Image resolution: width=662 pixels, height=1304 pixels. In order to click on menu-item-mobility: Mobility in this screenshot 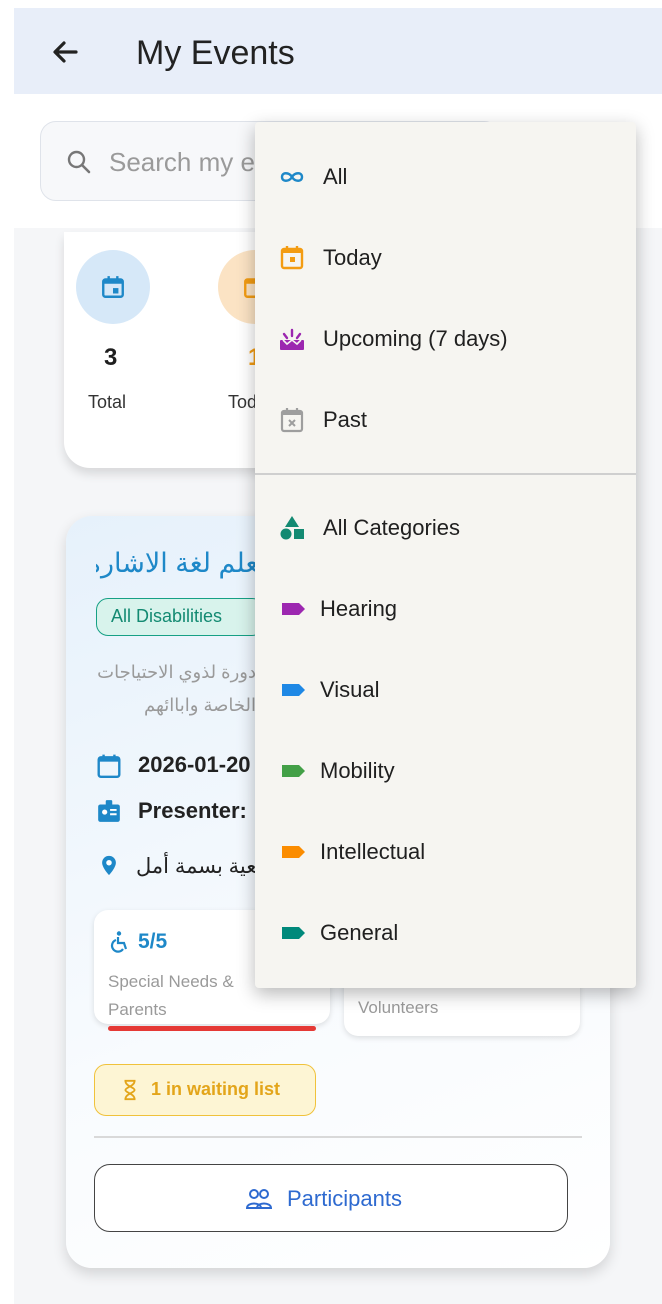, I will do `click(445, 770)`.